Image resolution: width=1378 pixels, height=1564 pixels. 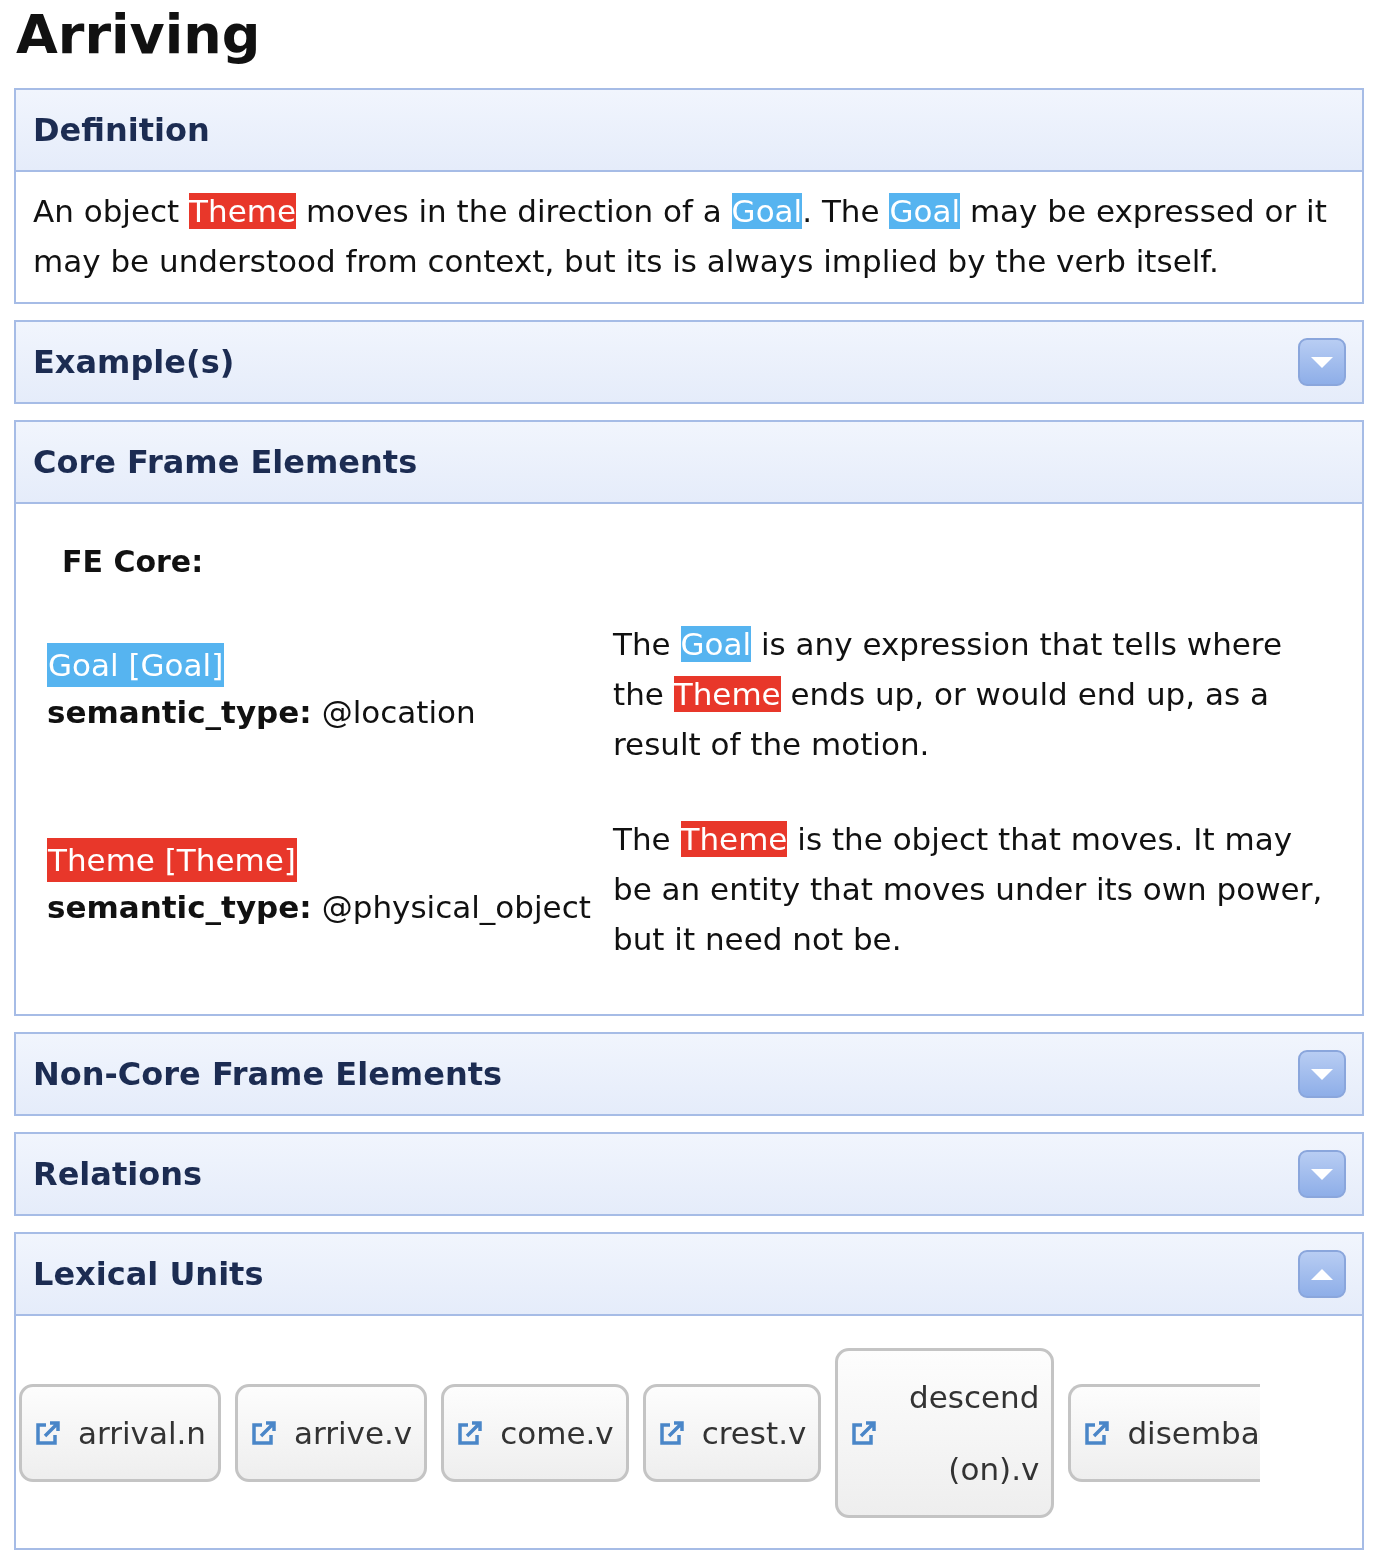 I want to click on semantic-type-value: @location, so click(x=398, y=712).